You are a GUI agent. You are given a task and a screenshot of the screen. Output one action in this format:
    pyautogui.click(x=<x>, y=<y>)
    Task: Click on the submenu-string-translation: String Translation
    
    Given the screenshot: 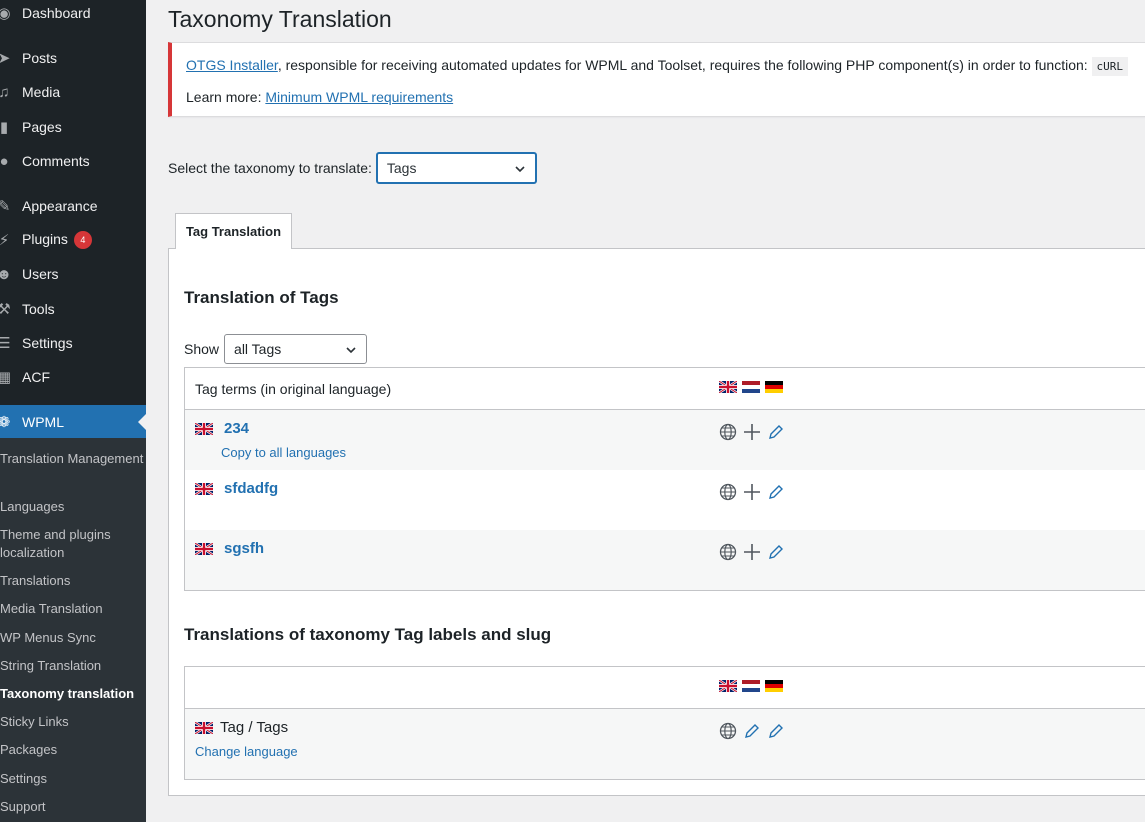 What is the action you would take?
    pyautogui.click(x=73, y=666)
    